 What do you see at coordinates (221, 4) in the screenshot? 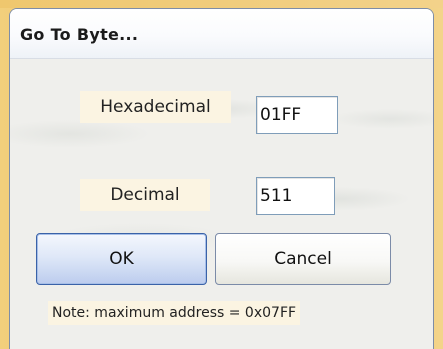
I see `desktop-background` at bounding box center [221, 4].